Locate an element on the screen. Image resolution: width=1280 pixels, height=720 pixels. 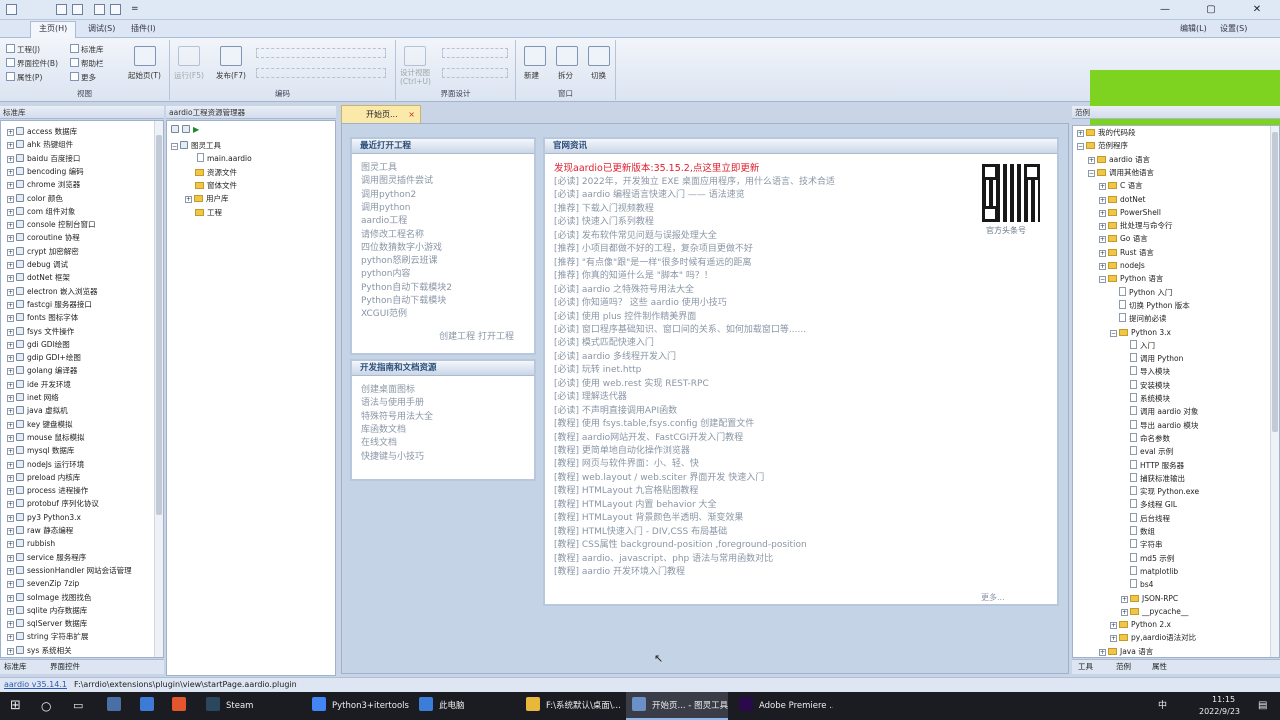
samples-tree-item: 入门 is located at coordinates (1138, 345).